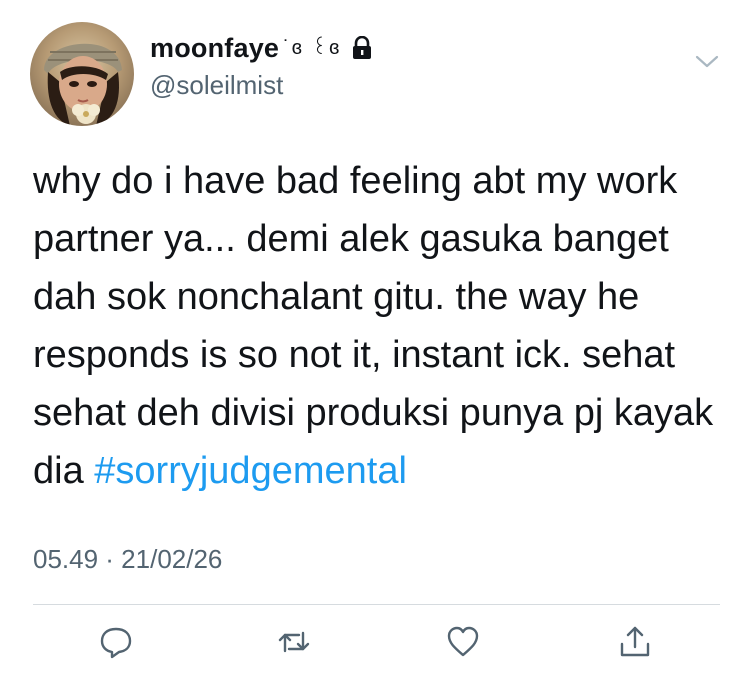 The image size is (750, 681). I want to click on reply-button, so click(116, 642).